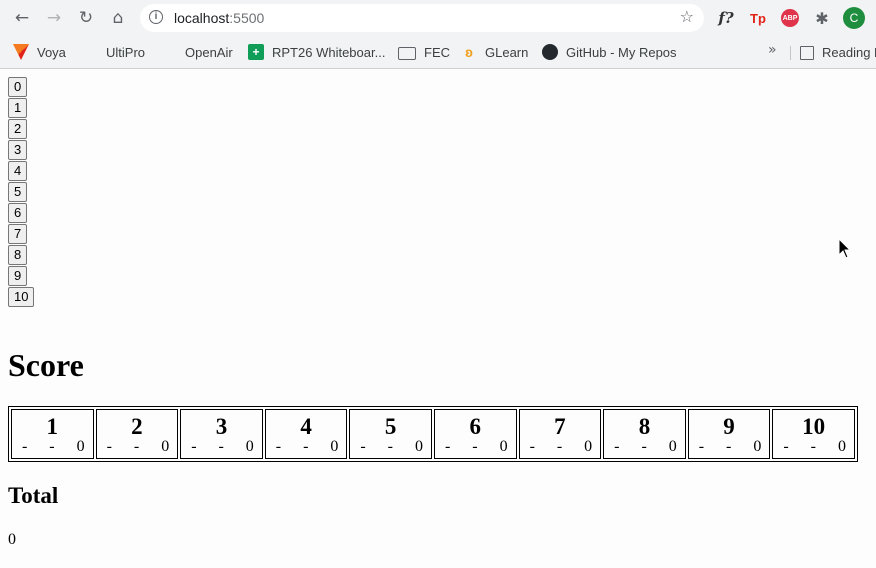 Image resolution: width=876 pixels, height=568 pixels. Describe the element at coordinates (18, 192) in the screenshot. I see `pin-button-5: 5` at that location.